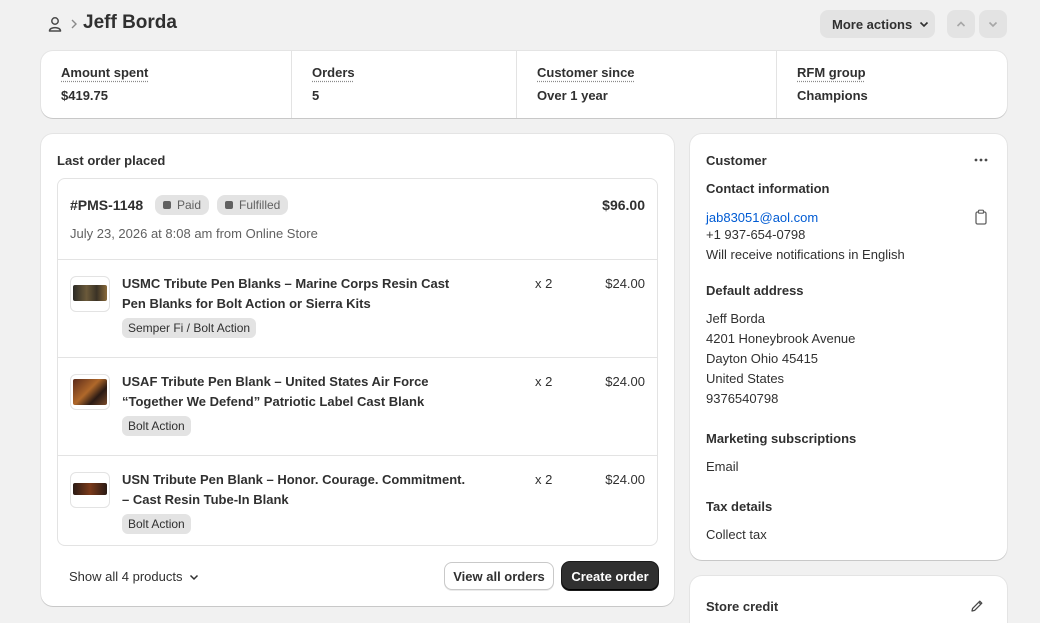  I want to click on stat-rfm-group: RFM group Champions, so click(892, 84).